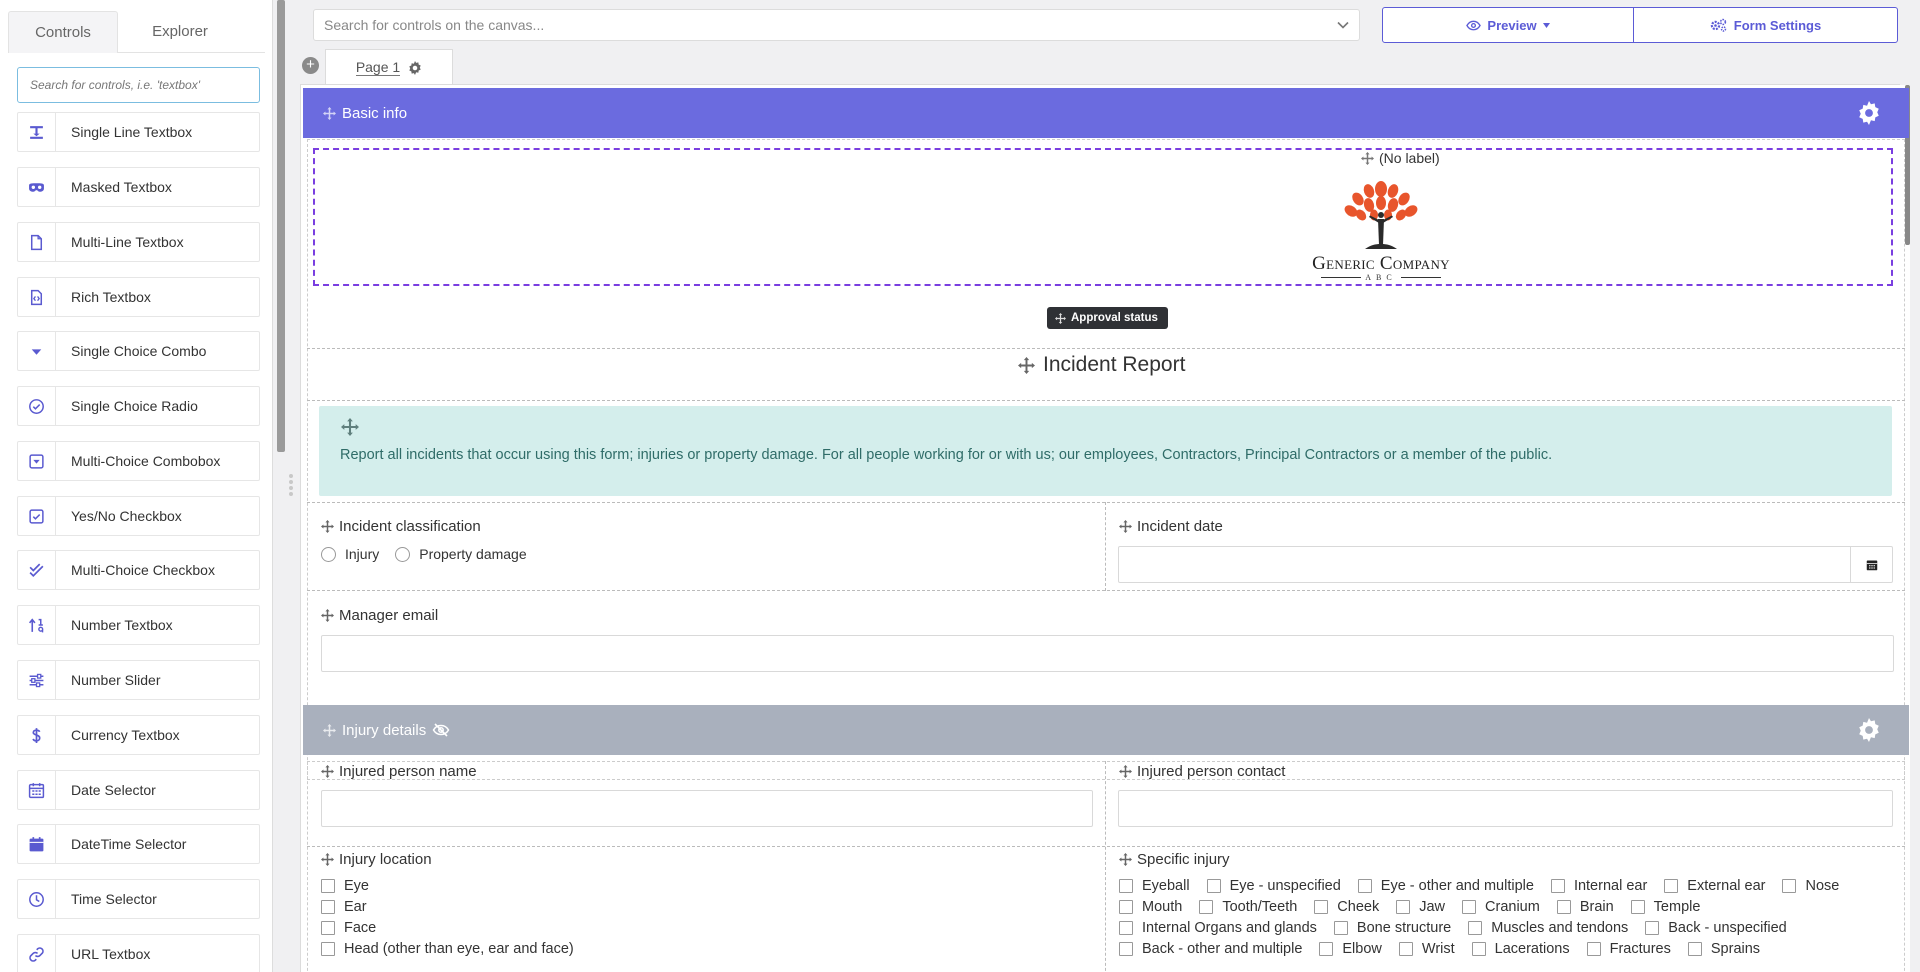 The width and height of the screenshot is (1920, 972). What do you see at coordinates (138, 570) in the screenshot?
I see `control-multi-choice-checkbox: Multi-Choice Checkbox` at bounding box center [138, 570].